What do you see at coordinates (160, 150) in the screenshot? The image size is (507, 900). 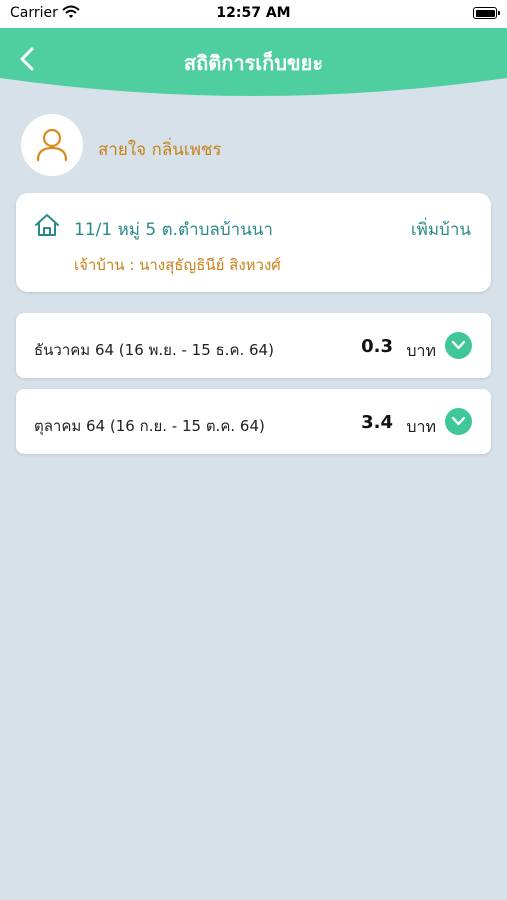 I see `user-name: สายใจ กลิ่นเพชร` at bounding box center [160, 150].